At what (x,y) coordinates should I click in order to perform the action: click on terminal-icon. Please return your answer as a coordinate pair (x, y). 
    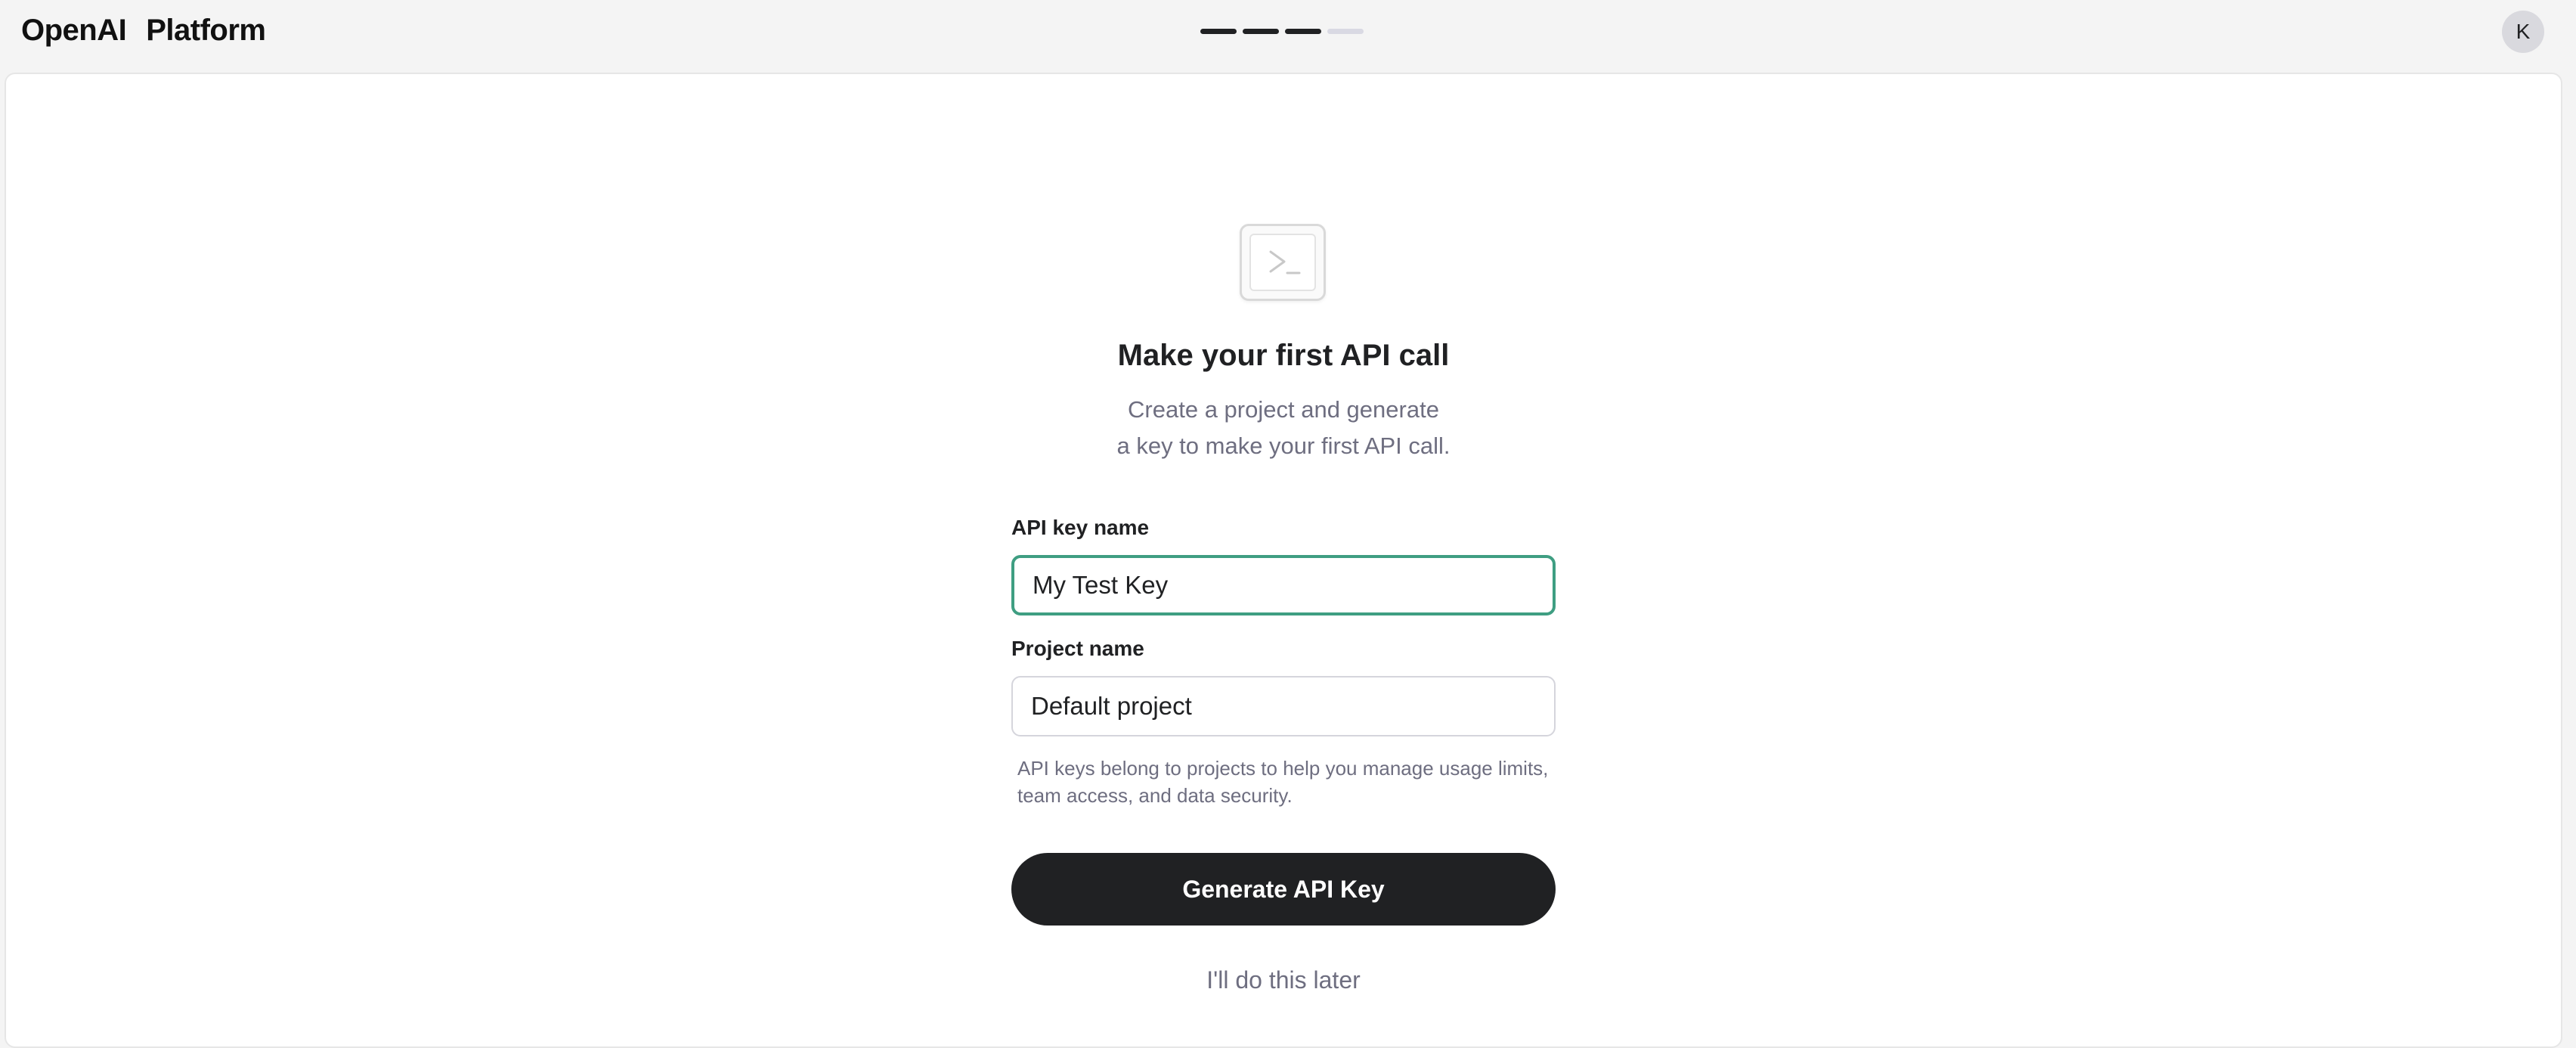
    Looking at the image, I should click on (1283, 262).